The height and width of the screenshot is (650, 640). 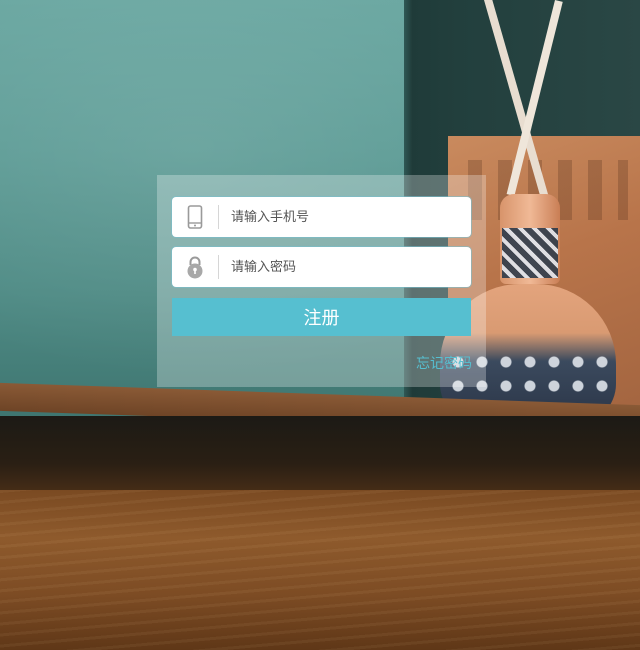 What do you see at coordinates (350, 217) in the screenshot?
I see `phone-input` at bounding box center [350, 217].